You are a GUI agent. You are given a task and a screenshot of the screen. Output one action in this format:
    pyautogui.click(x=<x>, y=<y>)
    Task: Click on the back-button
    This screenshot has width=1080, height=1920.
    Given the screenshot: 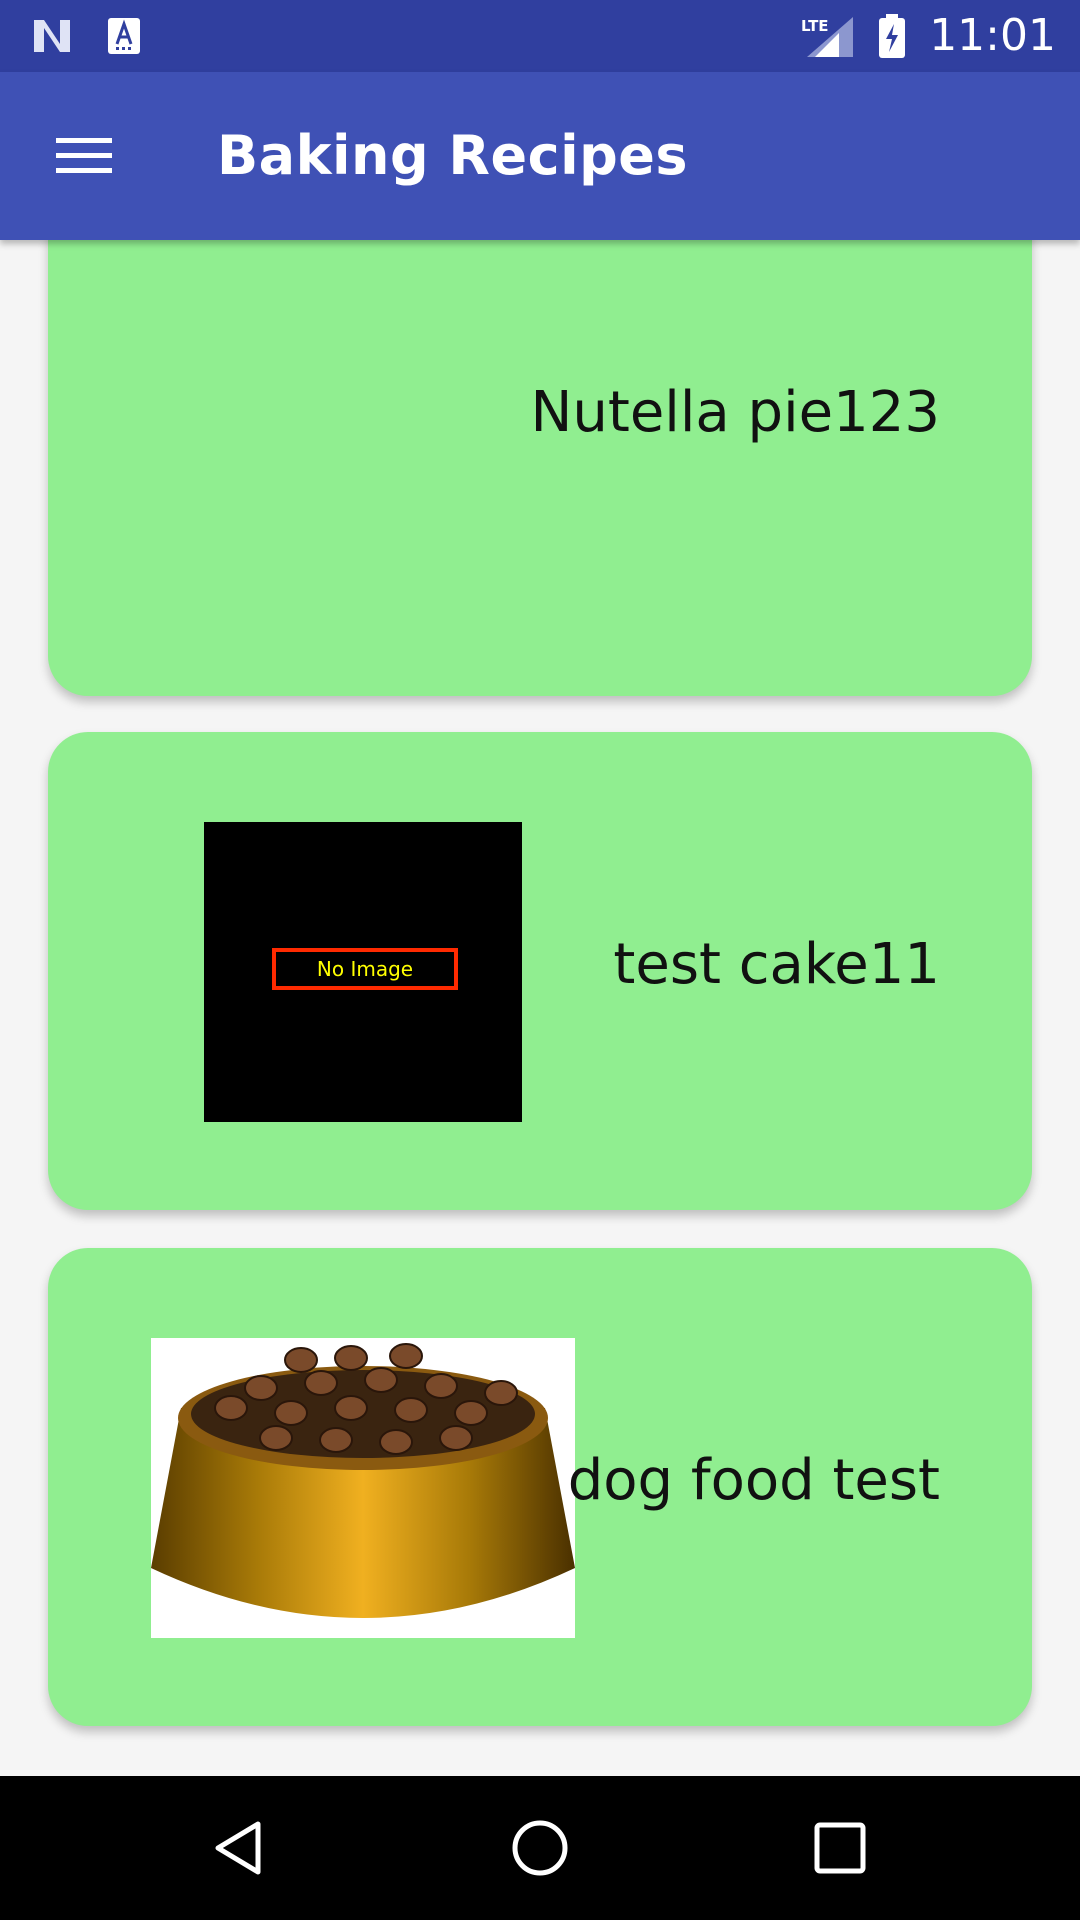 What is the action you would take?
    pyautogui.click(x=240, y=1848)
    